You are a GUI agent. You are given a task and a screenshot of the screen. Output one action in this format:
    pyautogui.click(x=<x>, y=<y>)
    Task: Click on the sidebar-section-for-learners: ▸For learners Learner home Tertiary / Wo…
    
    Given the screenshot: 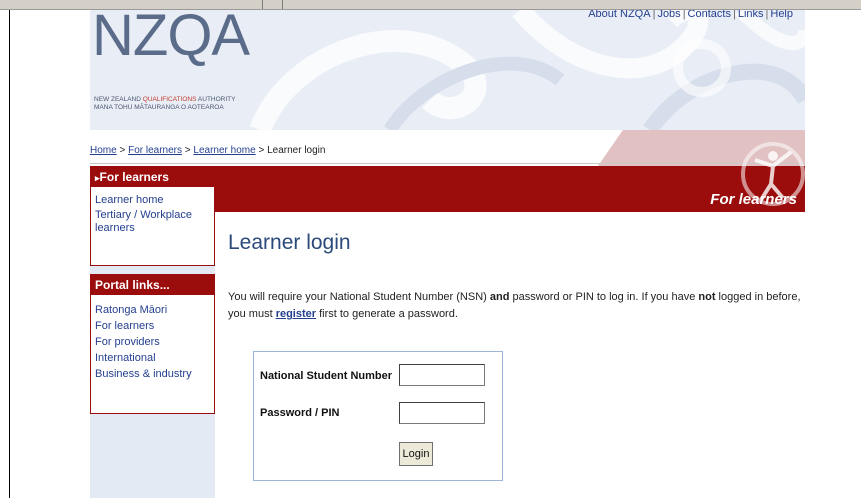 What is the action you would take?
    pyautogui.click(x=152, y=216)
    